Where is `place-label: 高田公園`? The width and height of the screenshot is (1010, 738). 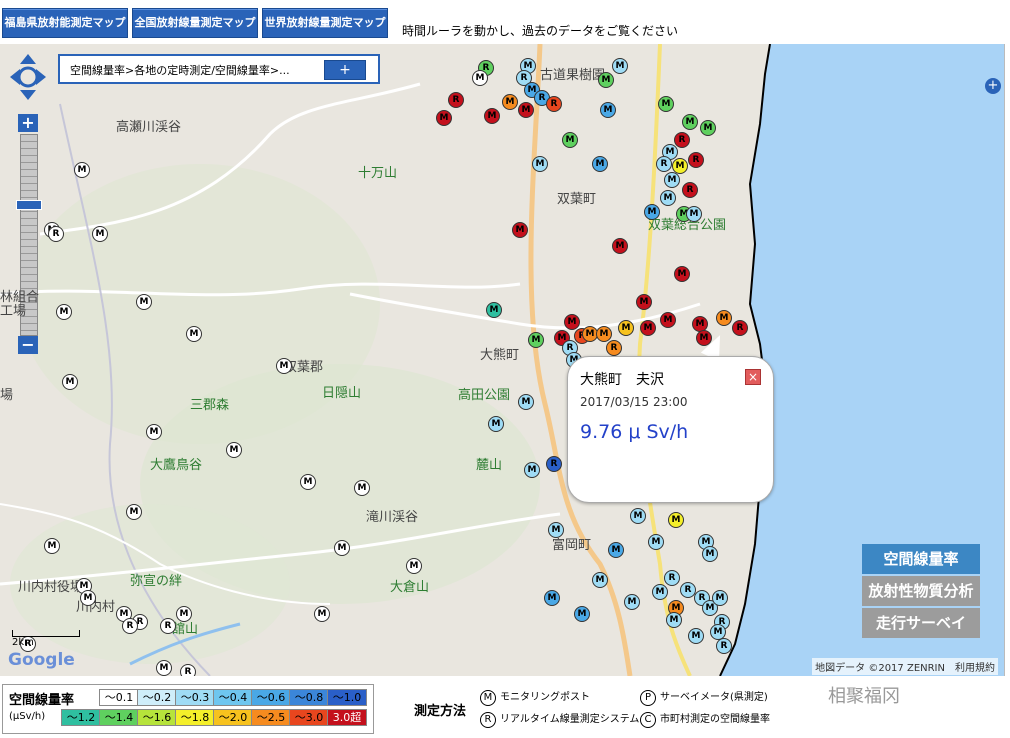 place-label: 高田公園 is located at coordinates (484, 395).